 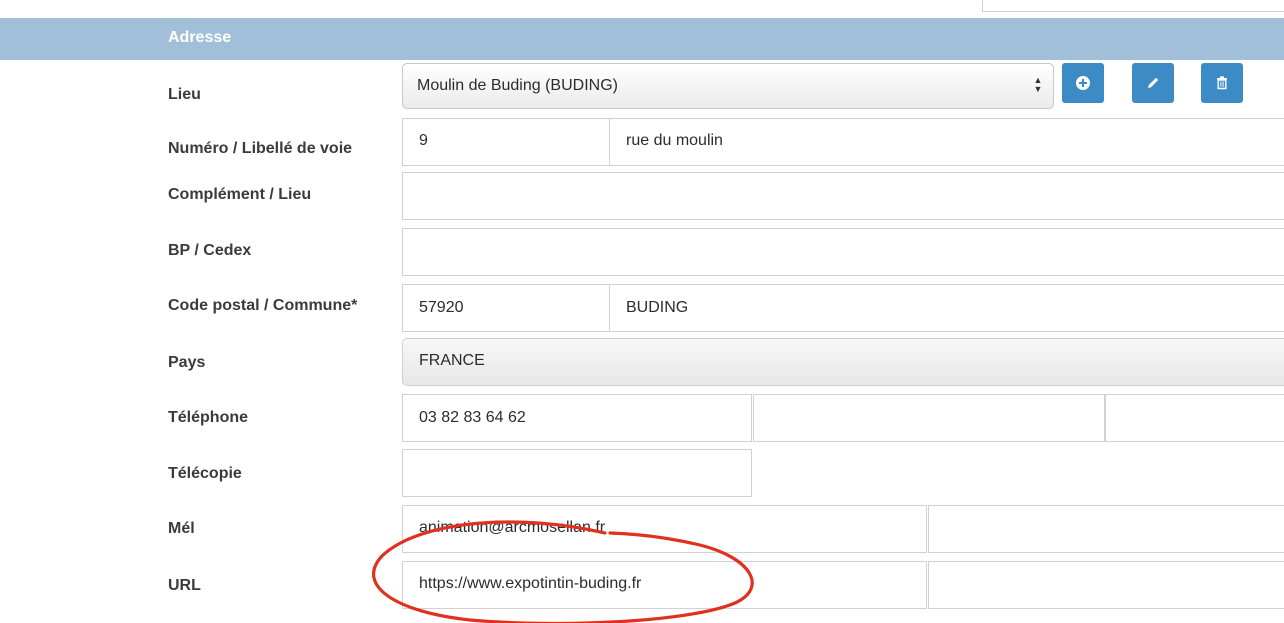 I want to click on label-lieu: Lieu, so click(x=184, y=94).